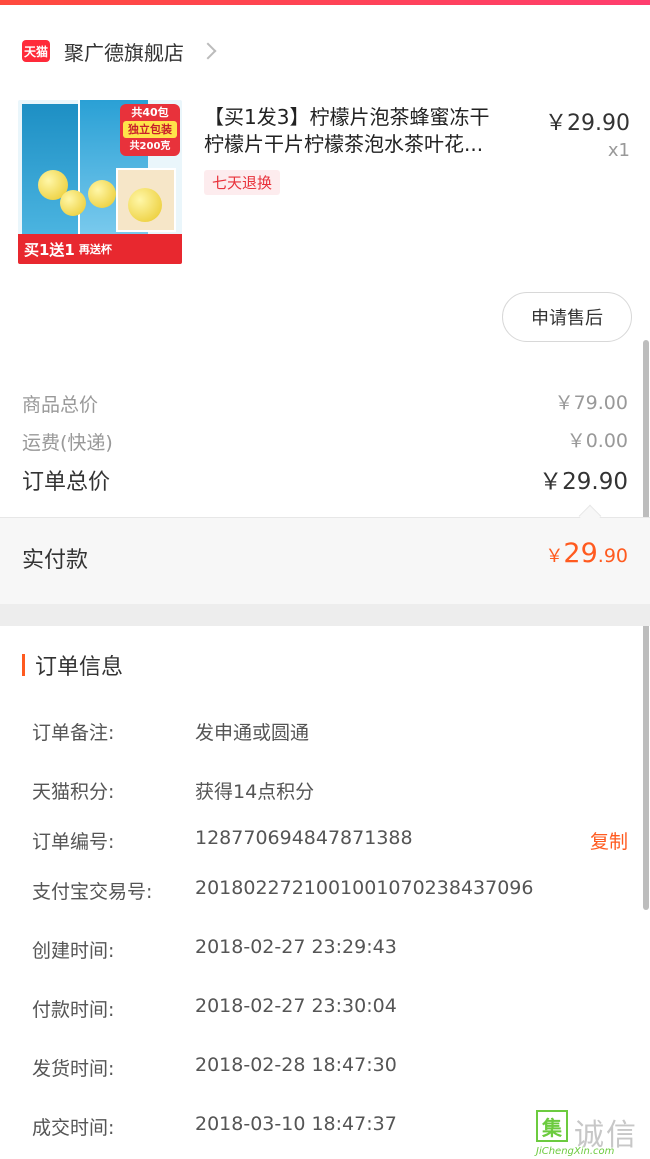 This screenshot has height=1159, width=650. I want to click on promo-banner: 买1送1 再送杯, so click(100, 249).